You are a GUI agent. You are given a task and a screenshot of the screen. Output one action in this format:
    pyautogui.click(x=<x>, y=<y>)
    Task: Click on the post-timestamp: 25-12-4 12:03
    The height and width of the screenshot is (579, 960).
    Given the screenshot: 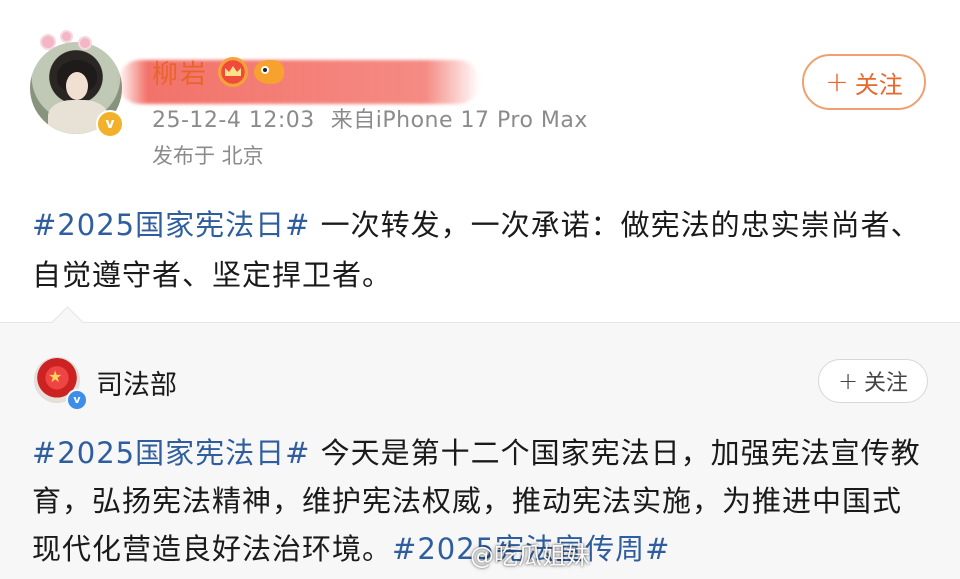 What is the action you would take?
    pyautogui.click(x=233, y=120)
    